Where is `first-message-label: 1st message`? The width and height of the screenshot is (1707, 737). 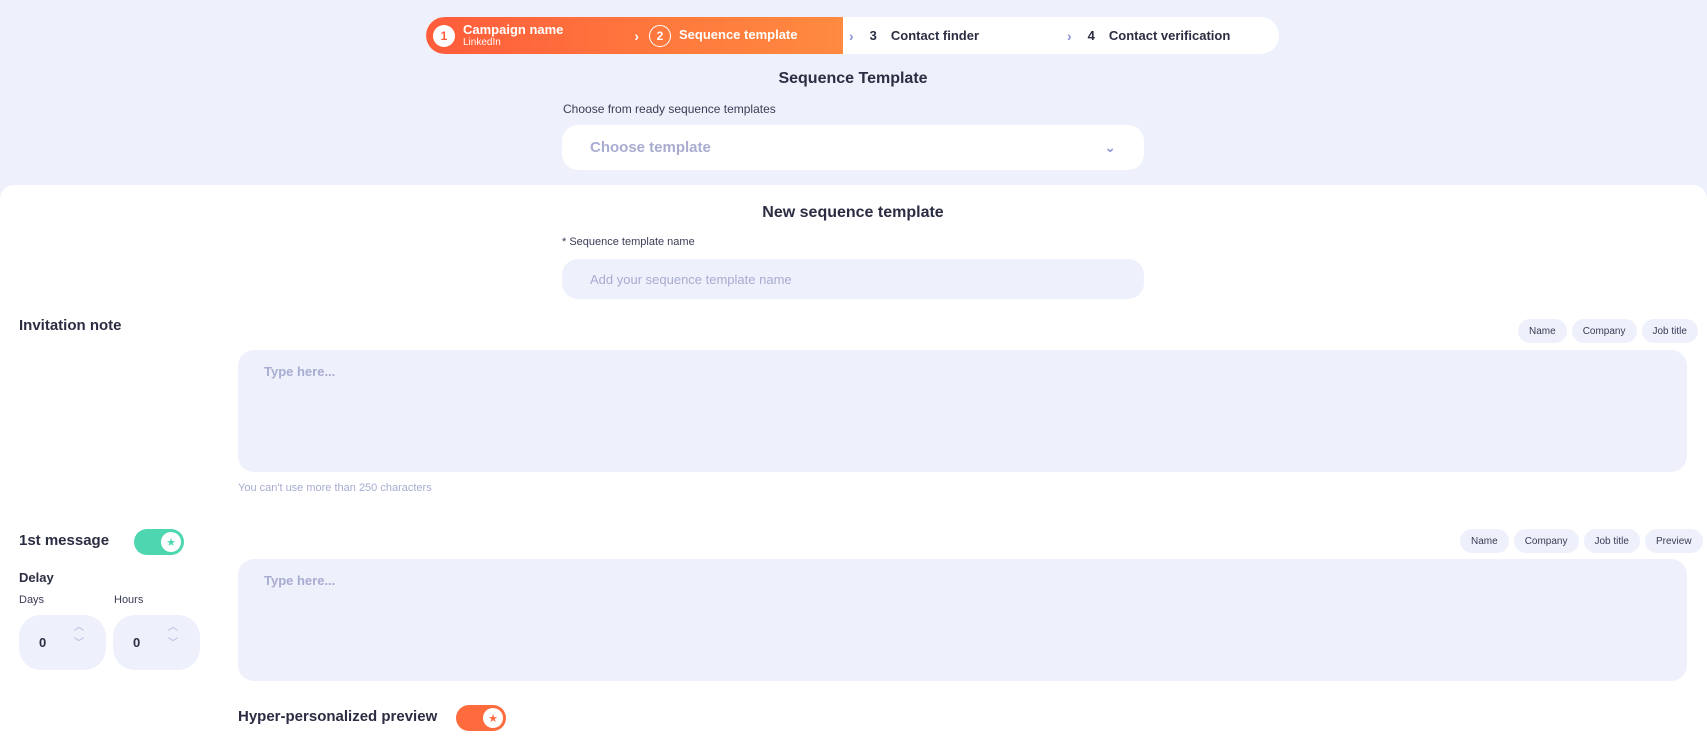 first-message-label: 1st message is located at coordinates (64, 540).